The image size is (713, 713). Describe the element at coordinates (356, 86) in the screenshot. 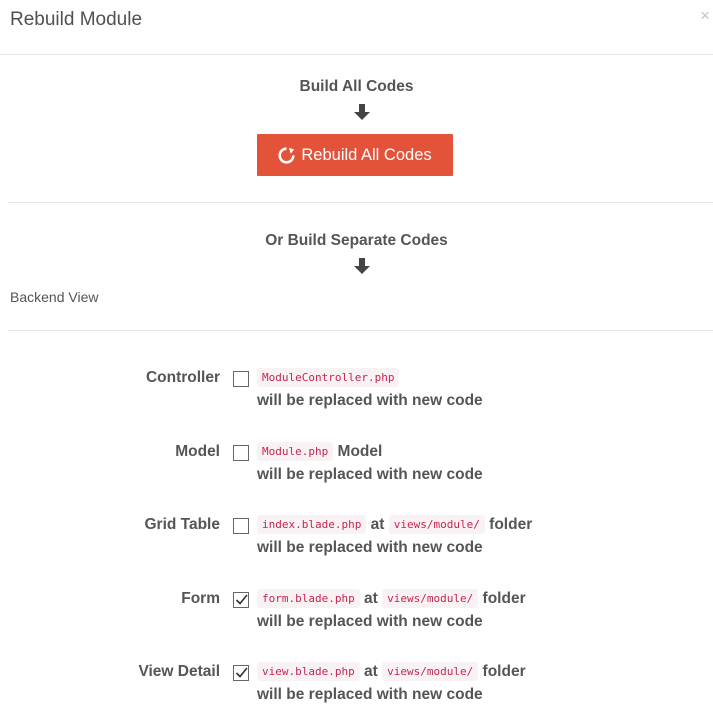

I see `build-all-heading: Build All Codes` at that location.